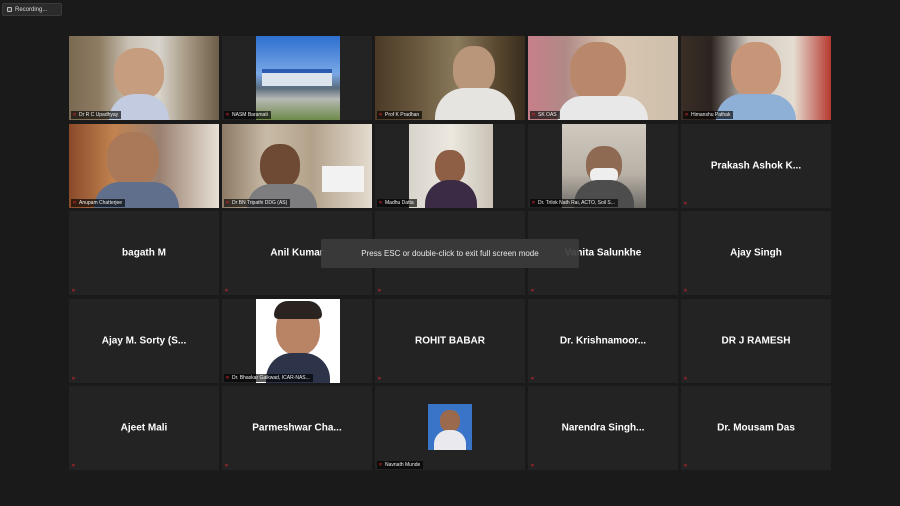  I want to click on participant-label: ✕ SK OAS, so click(545, 115).